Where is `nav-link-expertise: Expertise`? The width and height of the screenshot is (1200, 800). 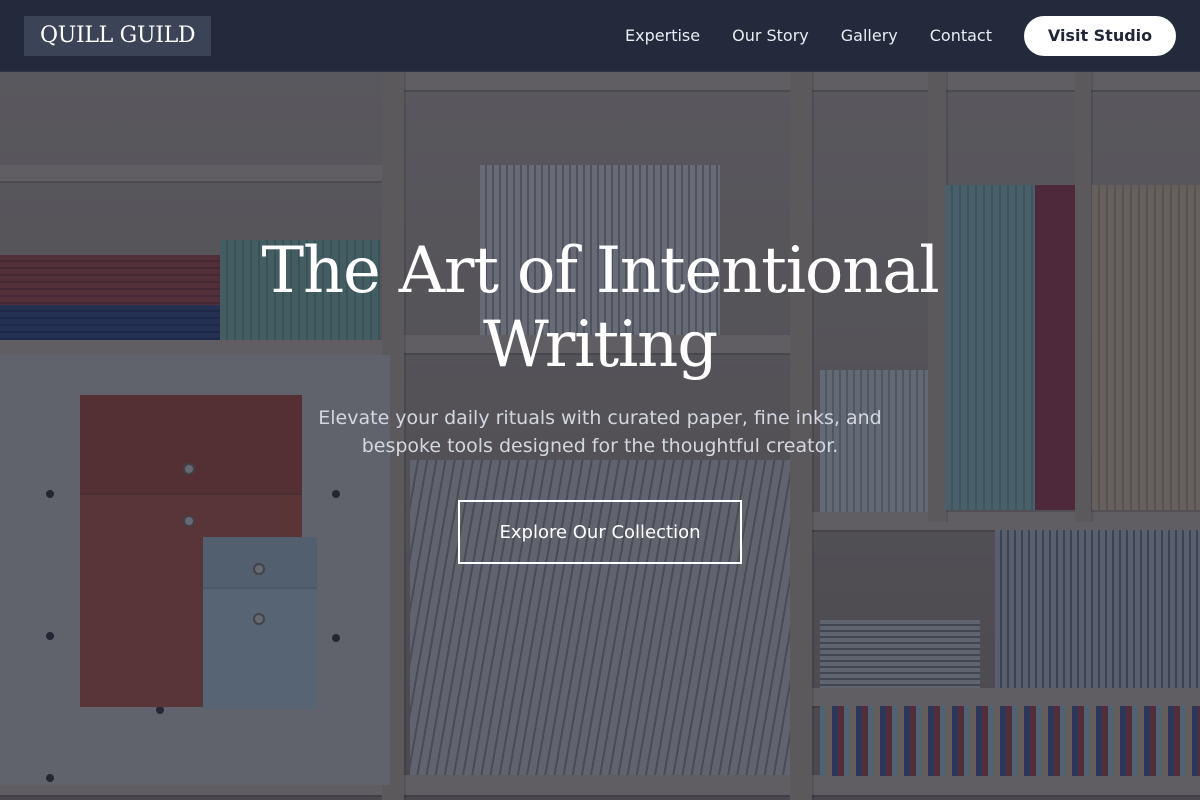
nav-link-expertise: Expertise is located at coordinates (662, 35).